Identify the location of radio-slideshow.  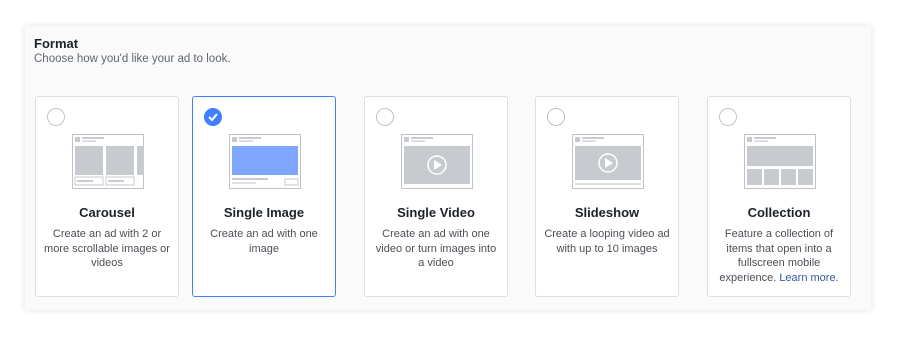
(556, 117).